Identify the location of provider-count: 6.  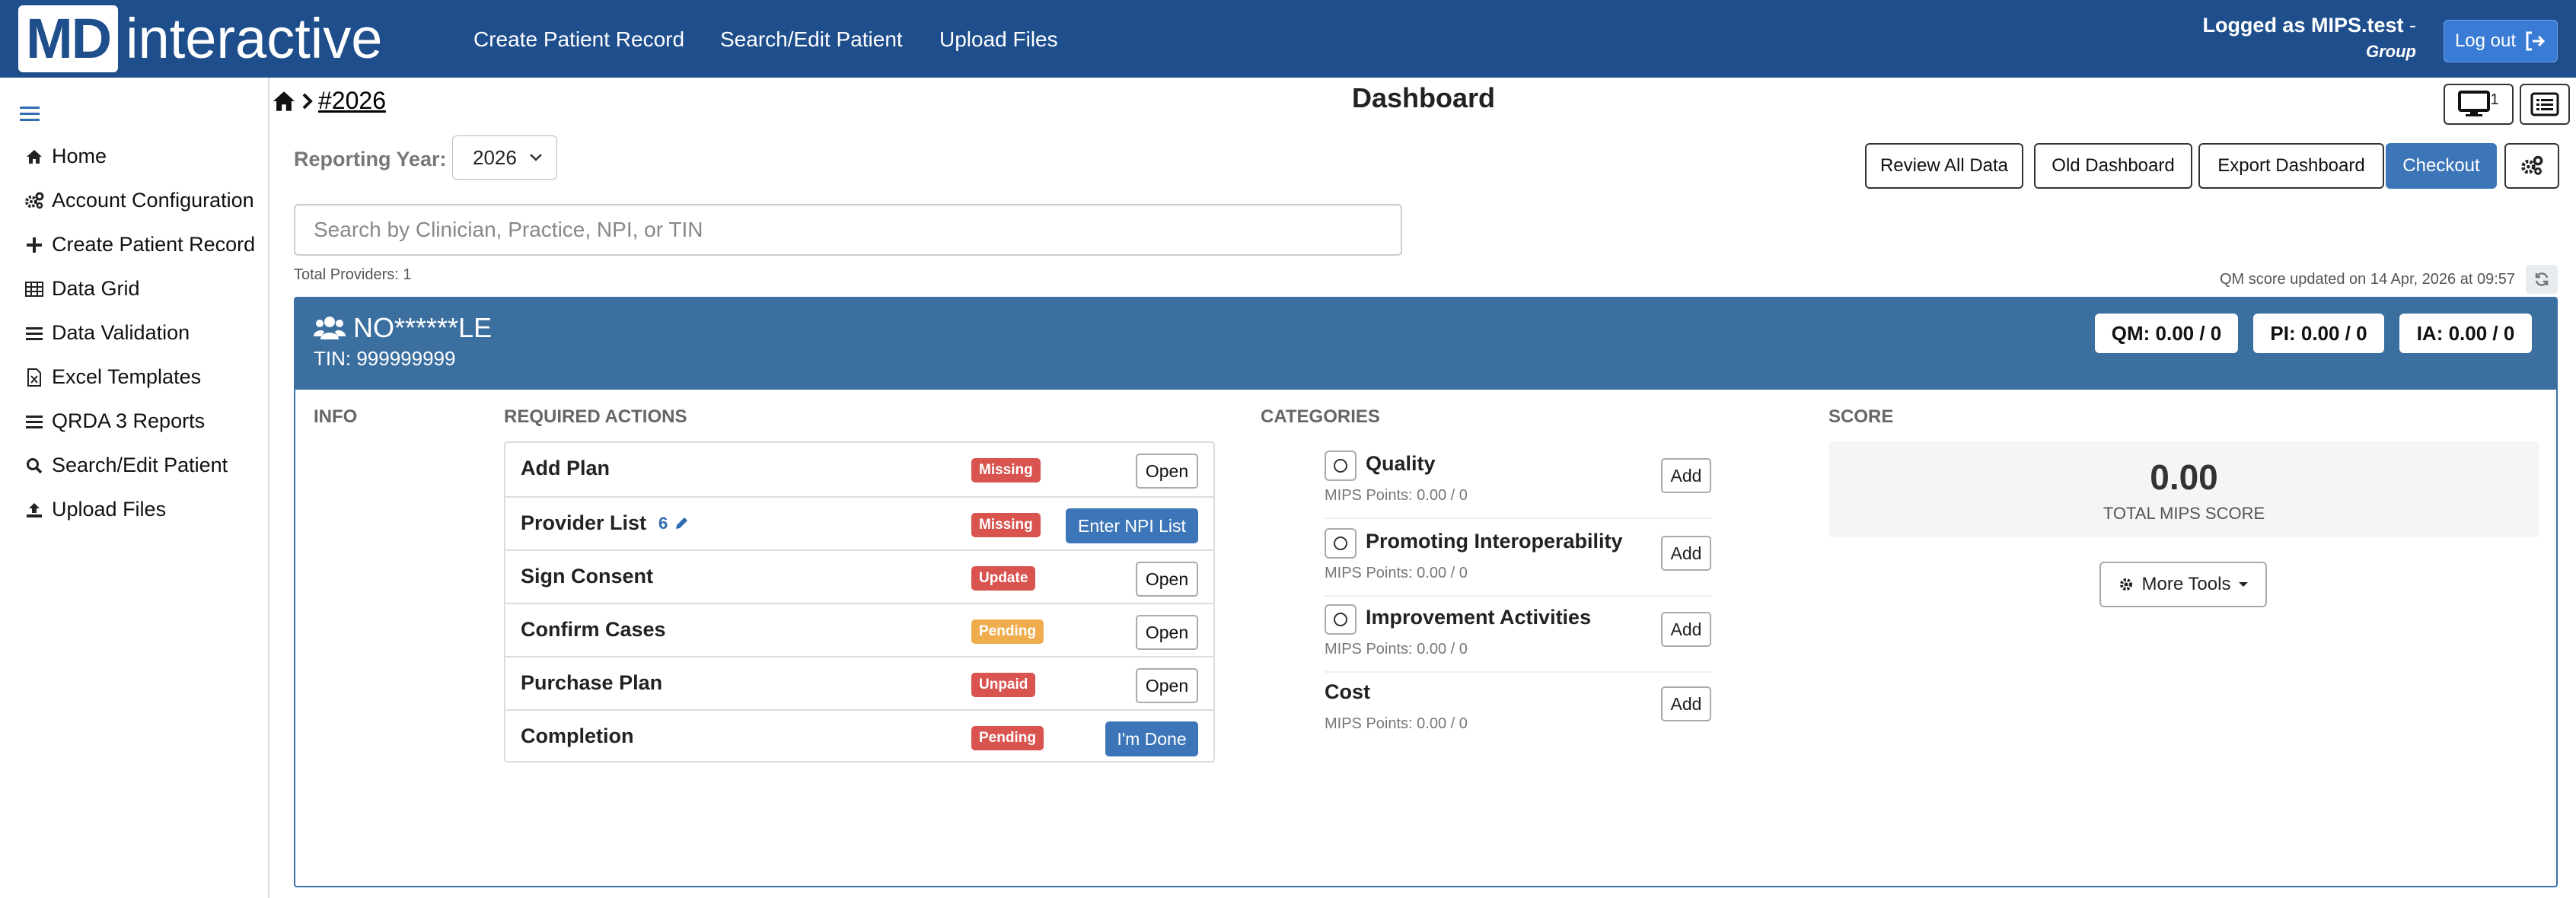
(663, 523).